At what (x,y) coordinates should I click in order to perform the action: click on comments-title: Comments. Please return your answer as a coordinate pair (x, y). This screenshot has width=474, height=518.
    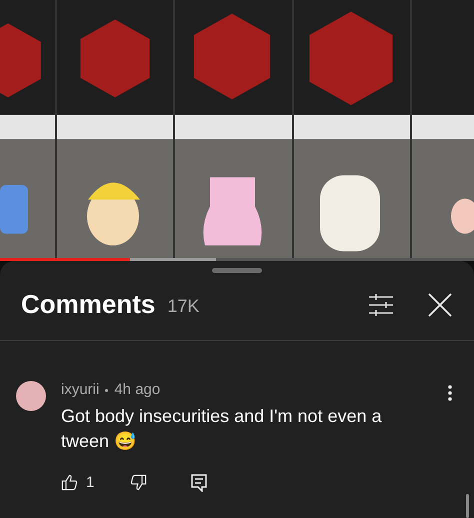
    Looking at the image, I should click on (88, 304).